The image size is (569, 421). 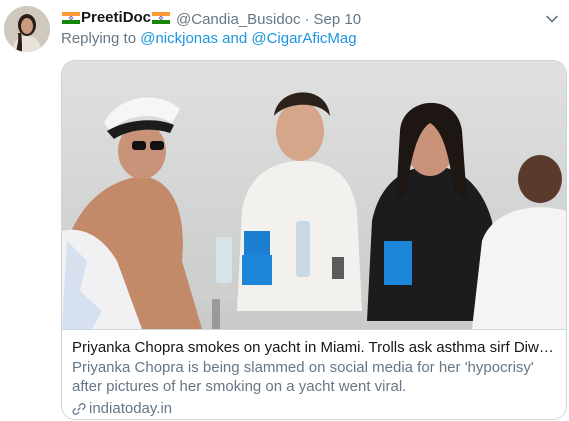 I want to click on avatar, so click(x=27, y=29).